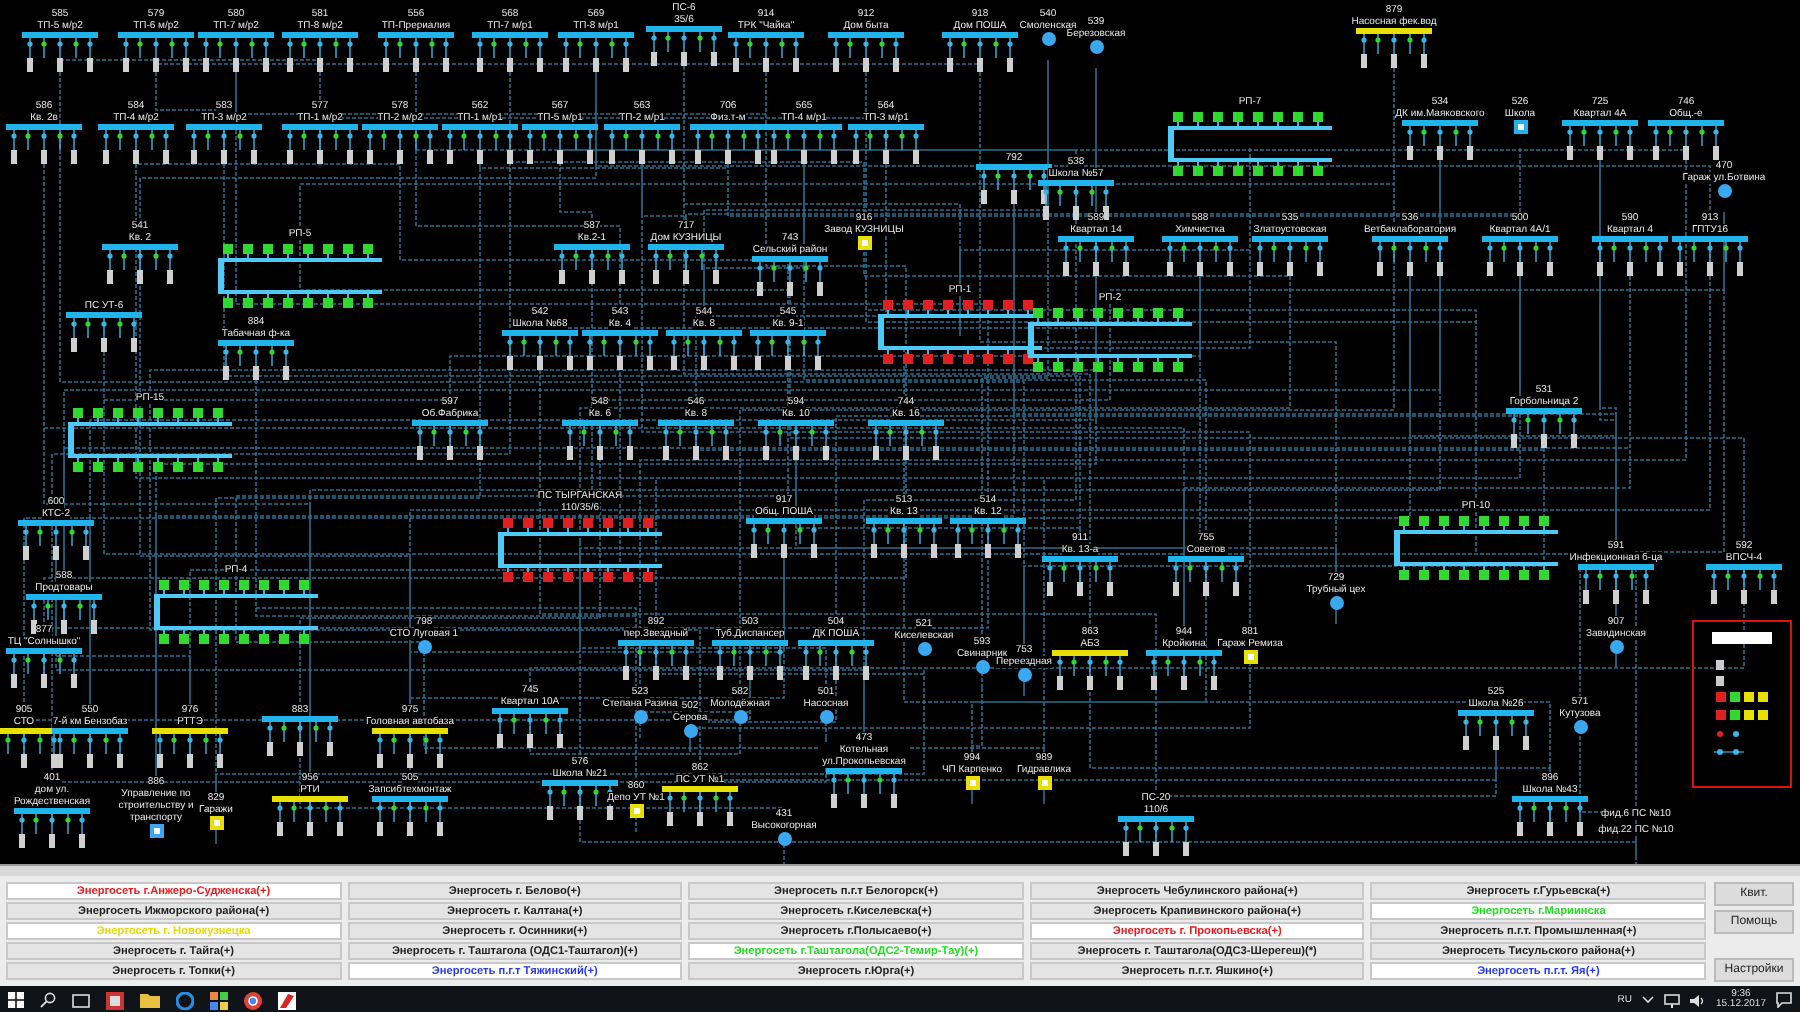 The image size is (1800, 1012). Describe the element at coordinates (1671, 1000) in the screenshot. I see `network-icon` at that location.